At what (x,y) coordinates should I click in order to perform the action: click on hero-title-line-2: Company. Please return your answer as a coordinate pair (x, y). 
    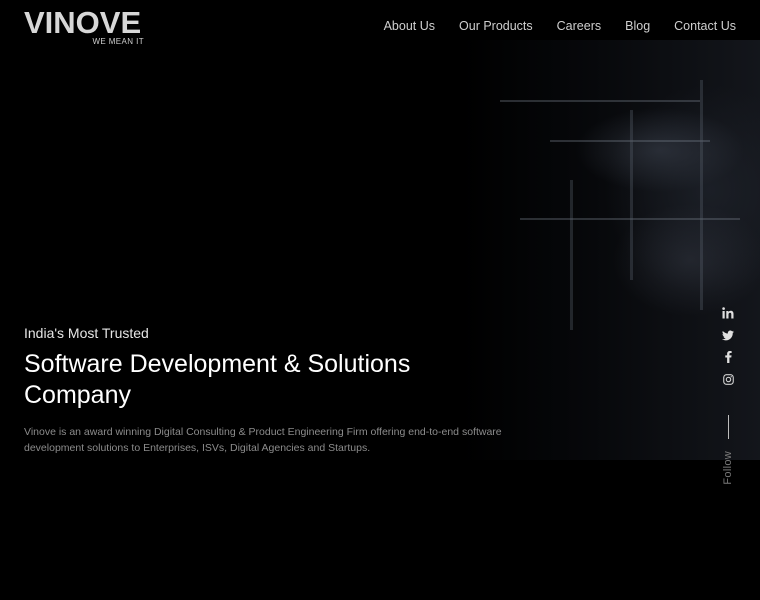
    Looking at the image, I should click on (77, 395).